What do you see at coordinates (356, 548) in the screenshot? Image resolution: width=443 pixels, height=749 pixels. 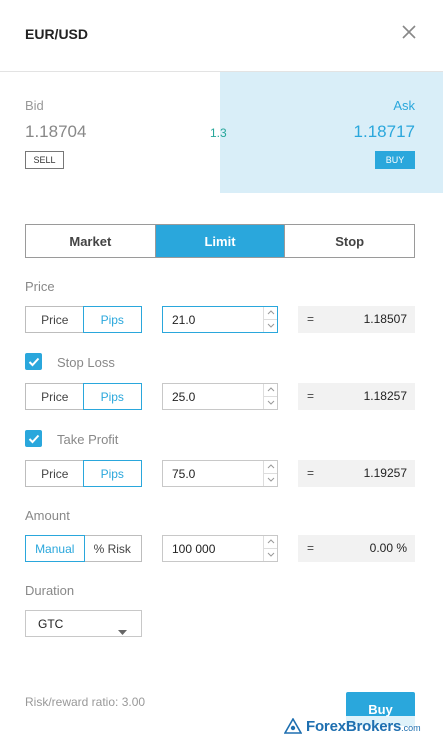 I see `amount-result: = 0.00 %` at bounding box center [356, 548].